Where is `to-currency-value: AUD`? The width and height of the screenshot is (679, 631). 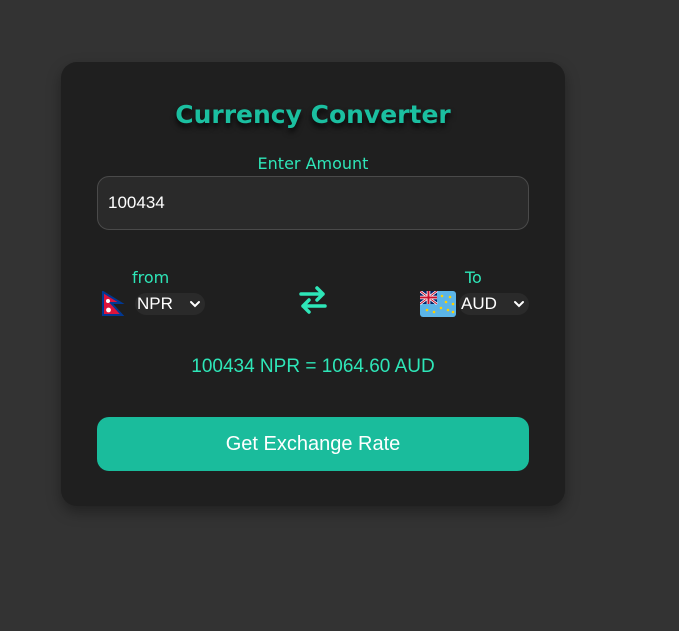 to-currency-value: AUD is located at coordinates (479, 303).